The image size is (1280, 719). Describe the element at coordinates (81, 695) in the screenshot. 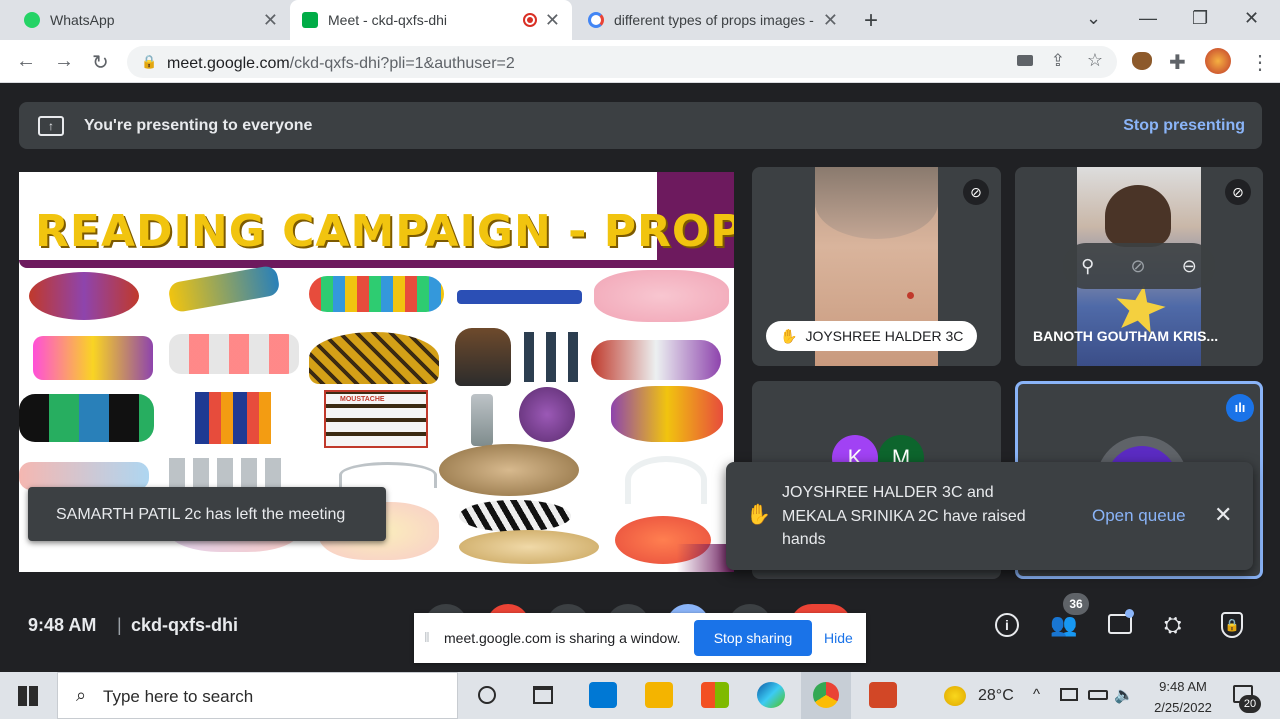

I see `search-icon: ⌕` at that location.